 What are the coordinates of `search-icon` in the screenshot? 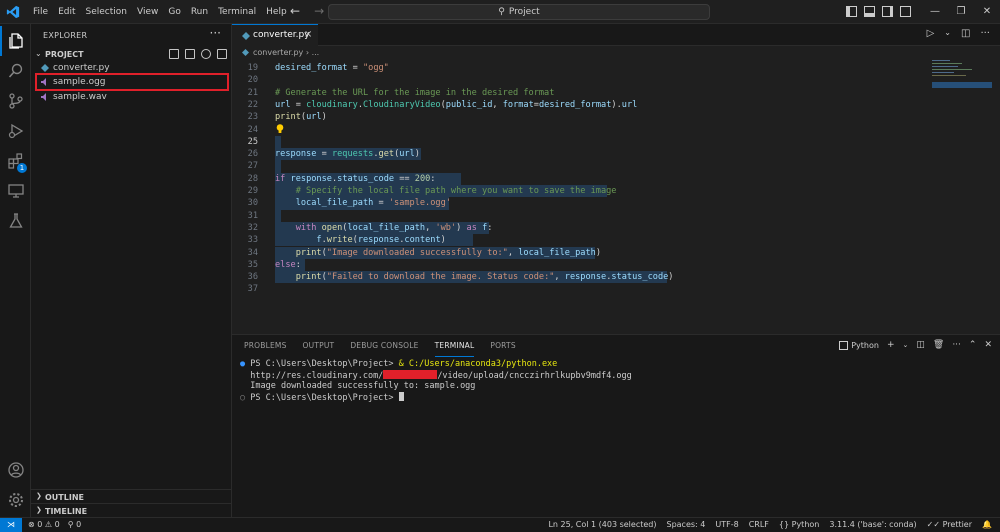 It's located at (15, 71).